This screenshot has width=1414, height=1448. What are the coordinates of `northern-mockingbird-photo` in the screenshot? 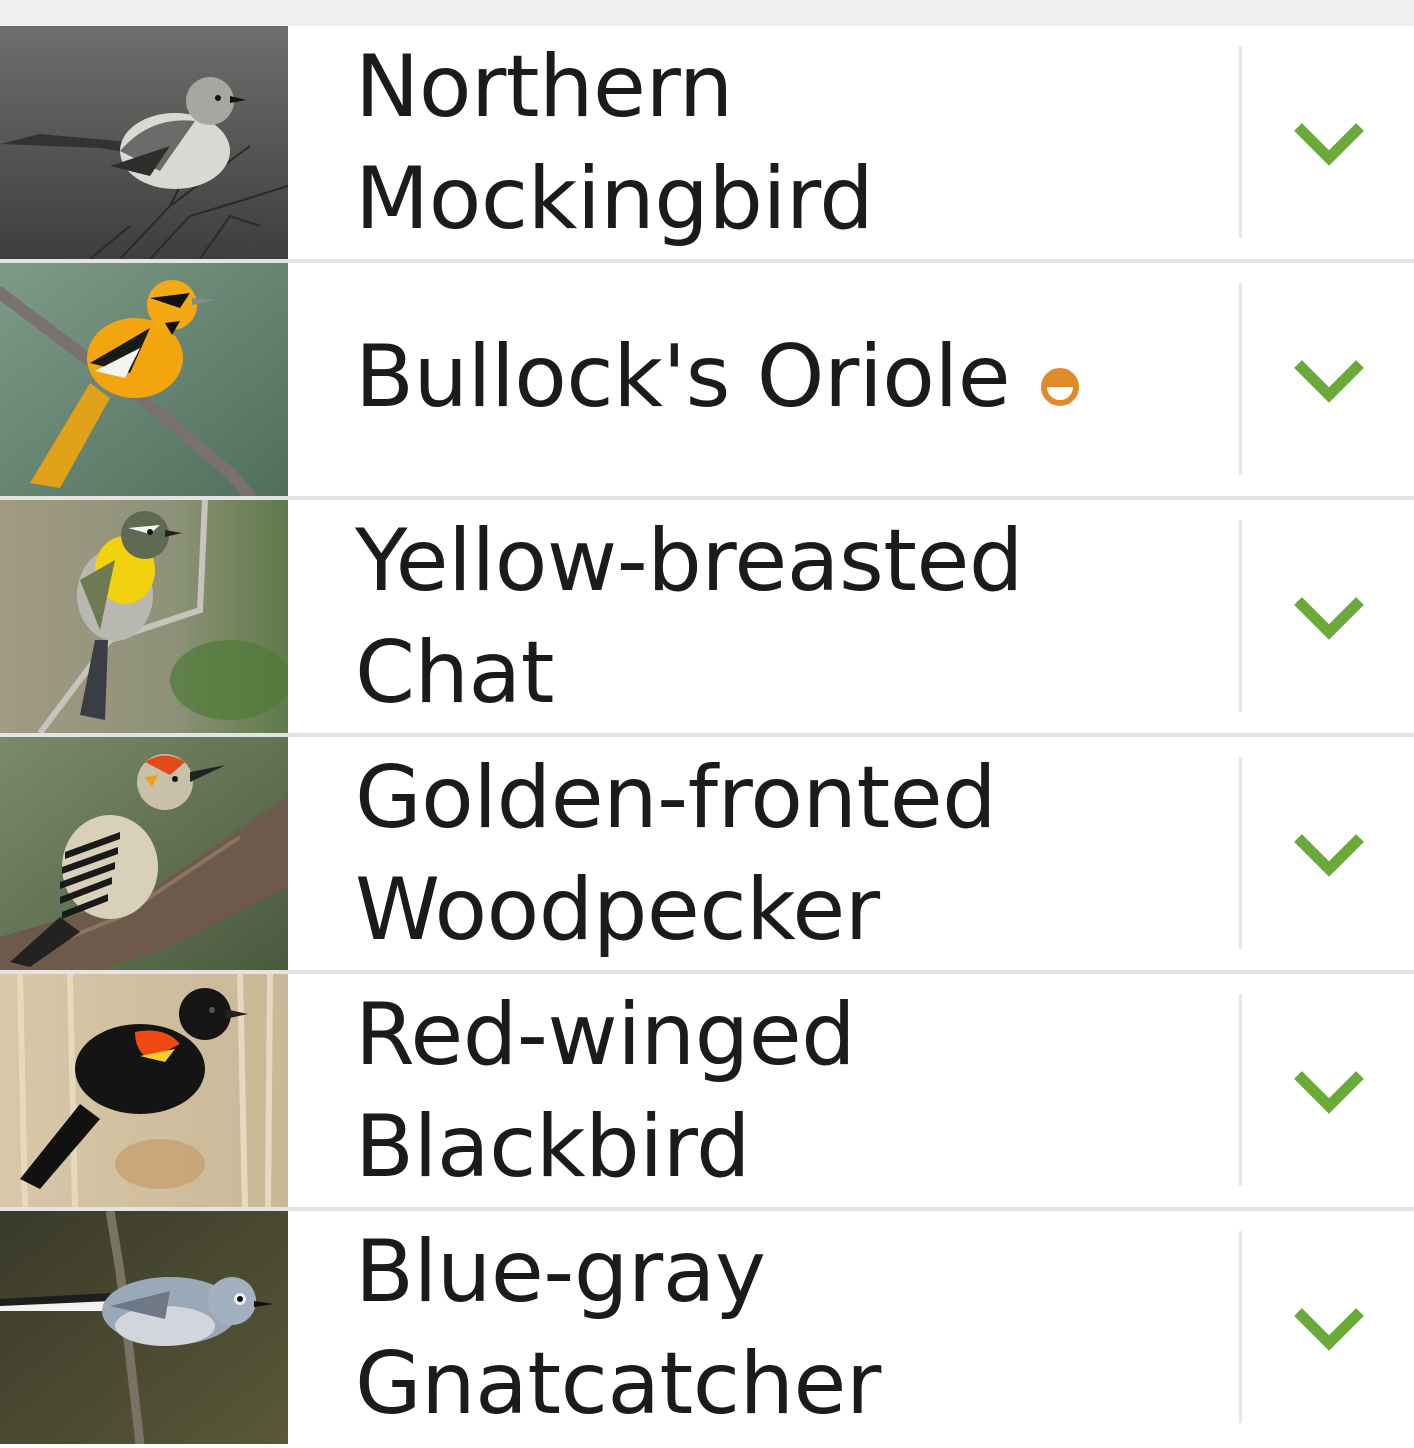 It's located at (144, 142).